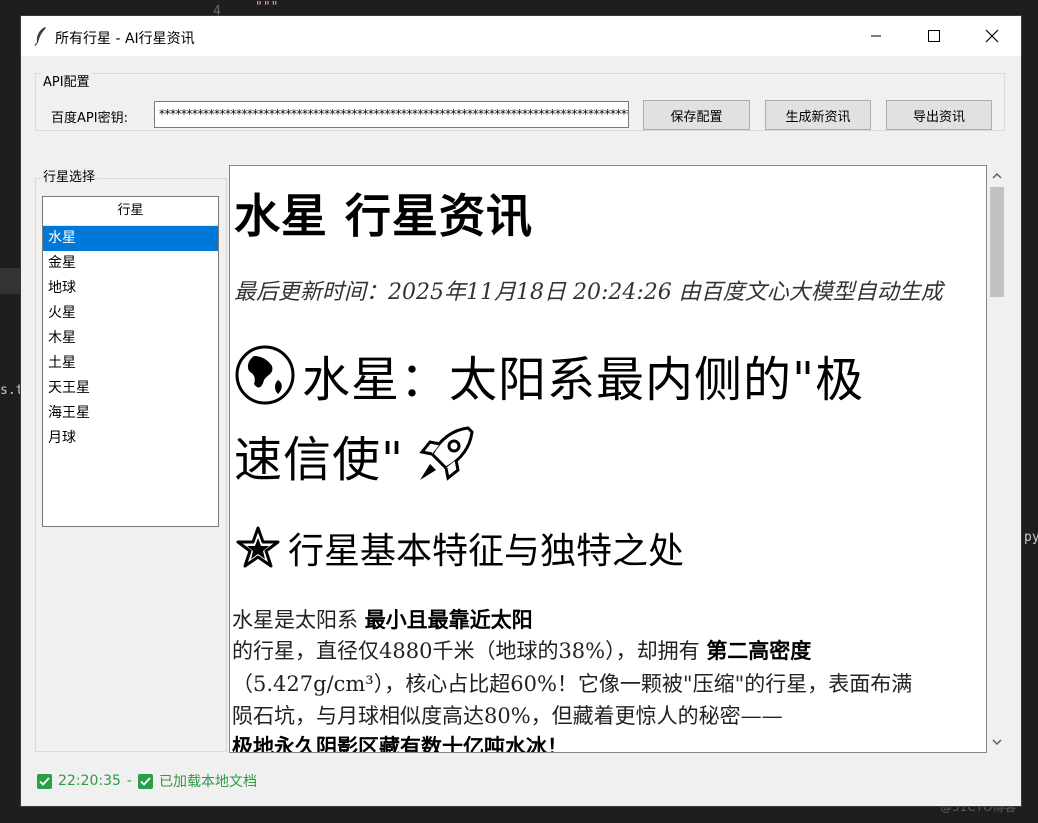  Describe the element at coordinates (40, 36) in the screenshot. I see `feather-icon` at that location.